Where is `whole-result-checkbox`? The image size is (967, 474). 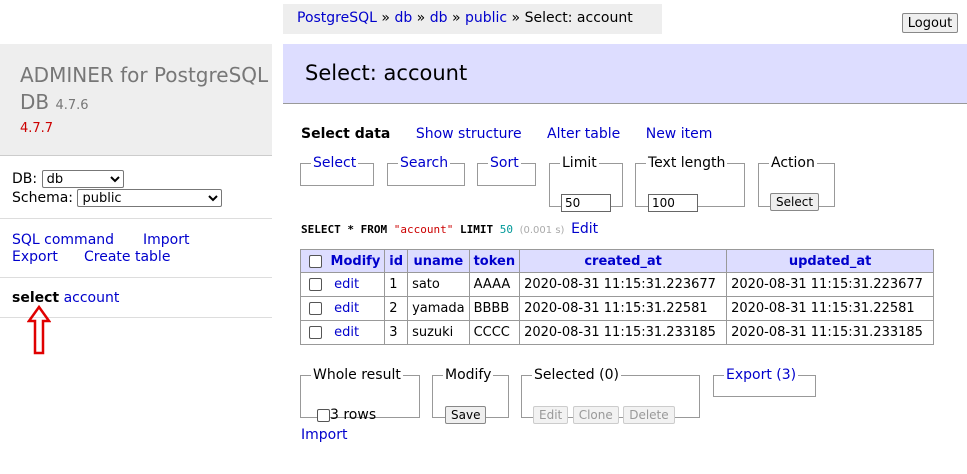 whole-result-checkbox is located at coordinates (323, 415).